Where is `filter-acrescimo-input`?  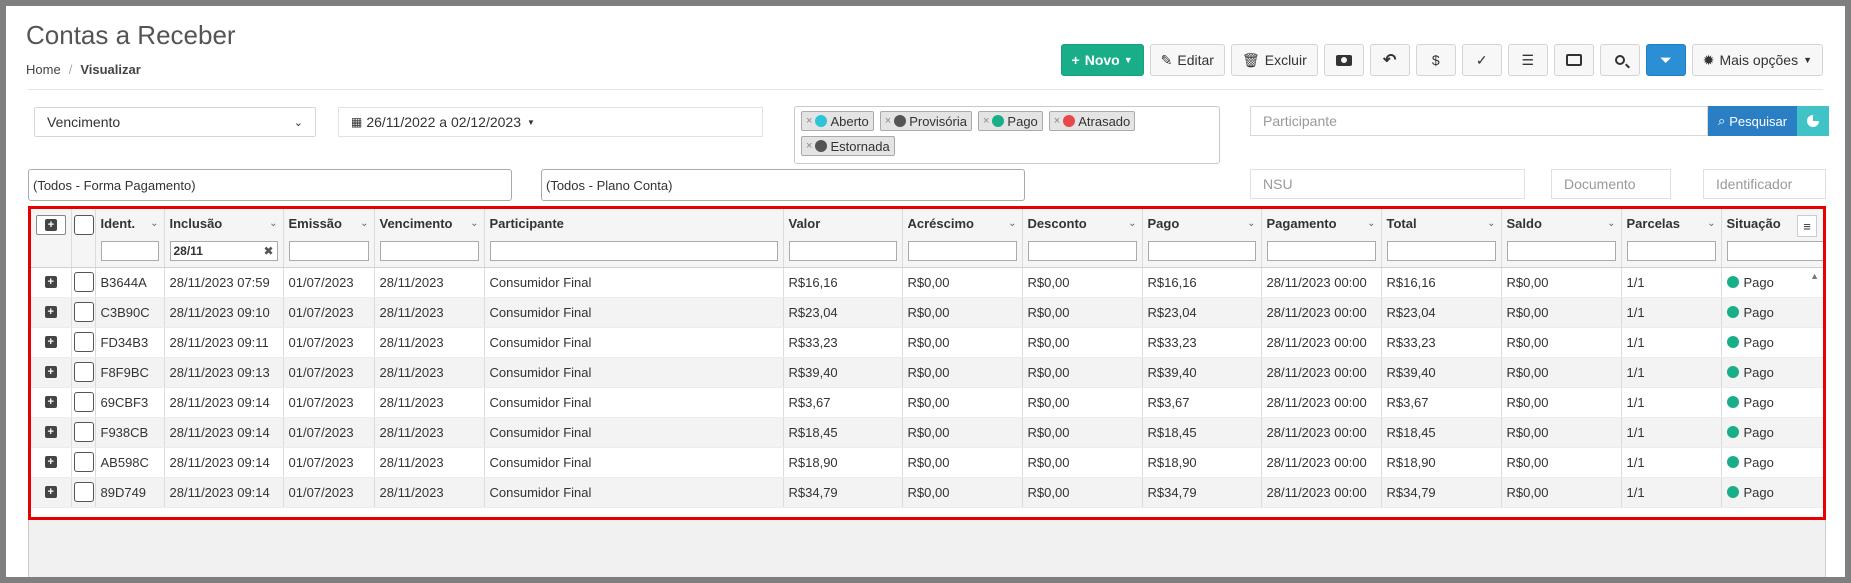
filter-acrescimo-input is located at coordinates (962, 251).